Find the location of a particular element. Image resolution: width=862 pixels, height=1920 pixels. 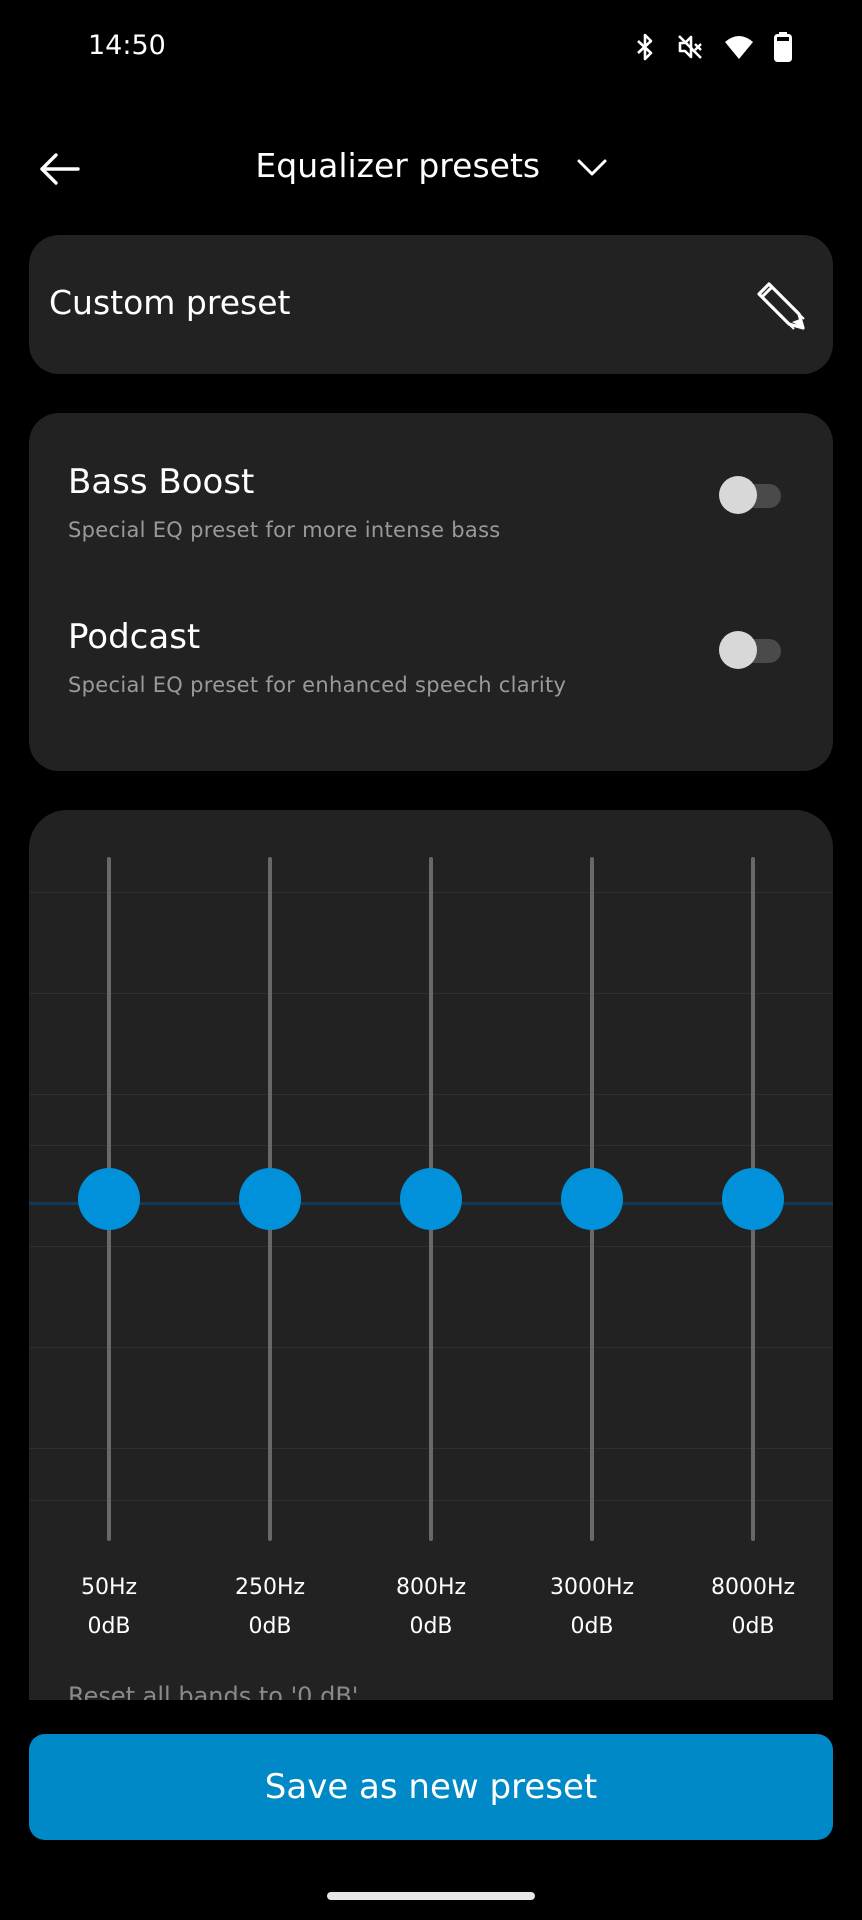

bluetooth-icon is located at coordinates (645, 47).